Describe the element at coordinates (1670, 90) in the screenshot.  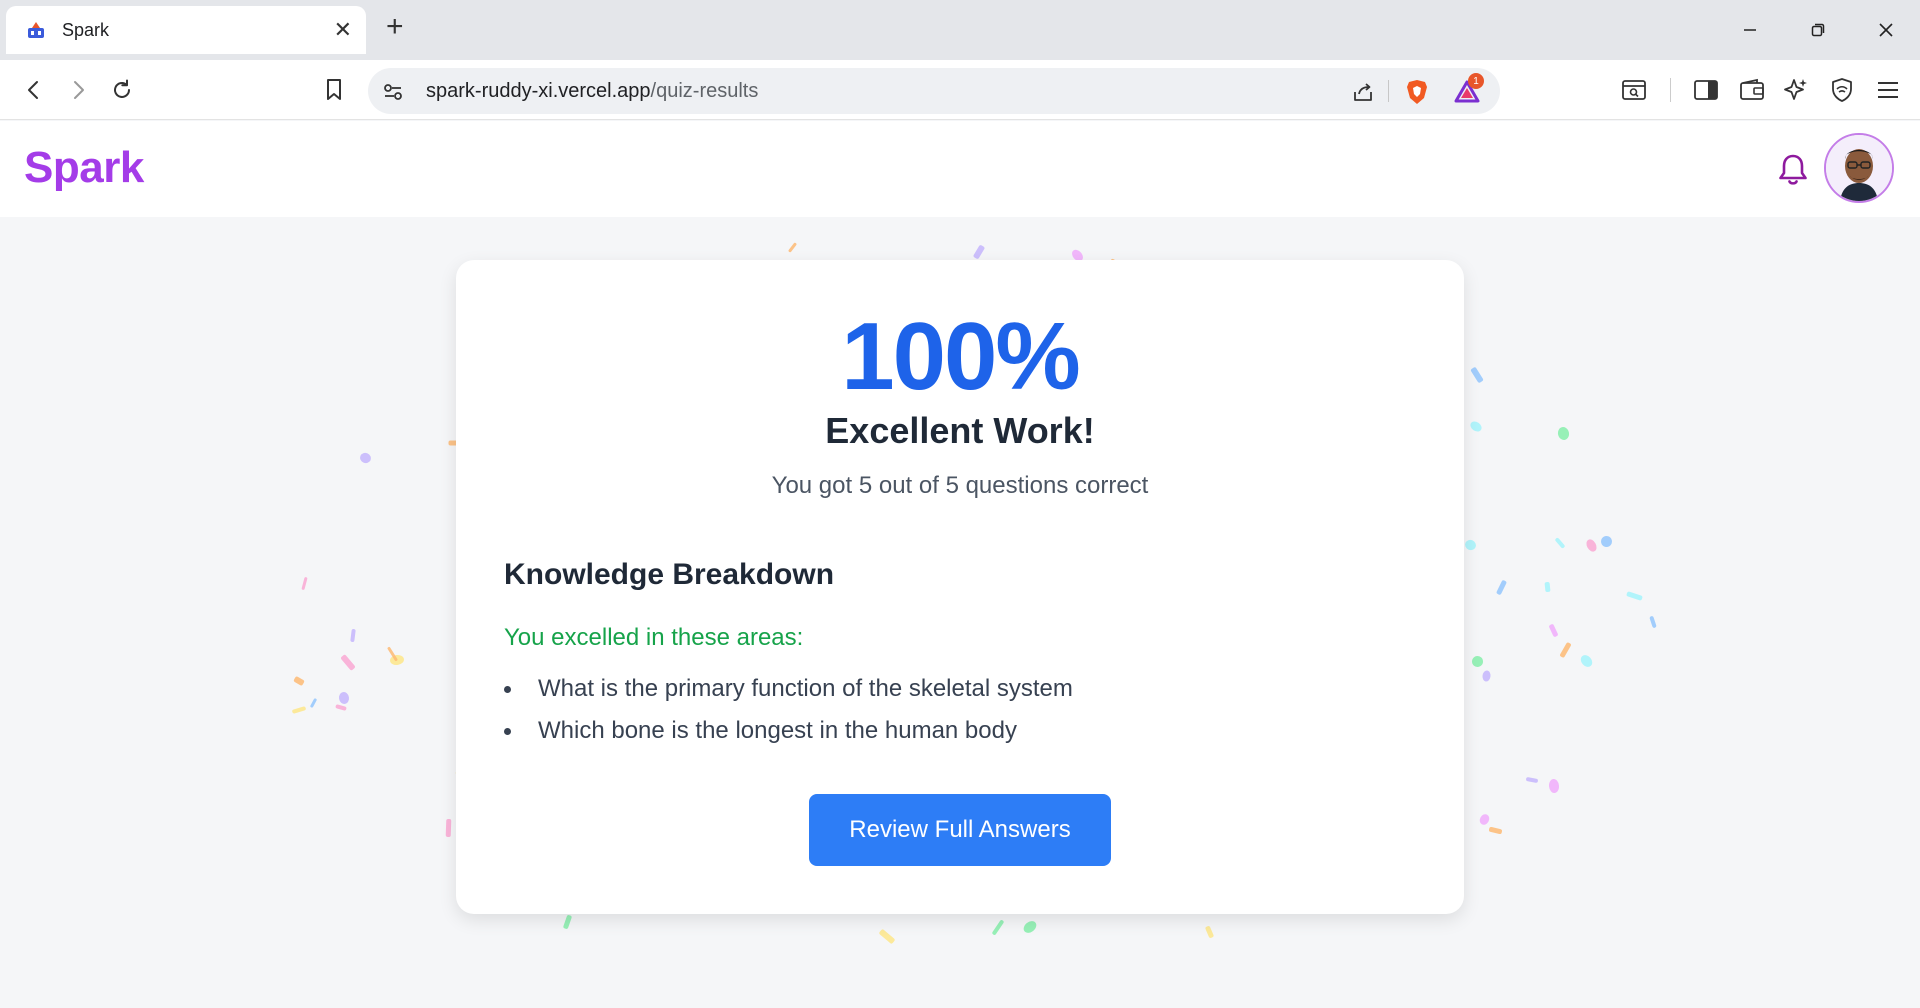
I see `toolbar-divider` at that location.